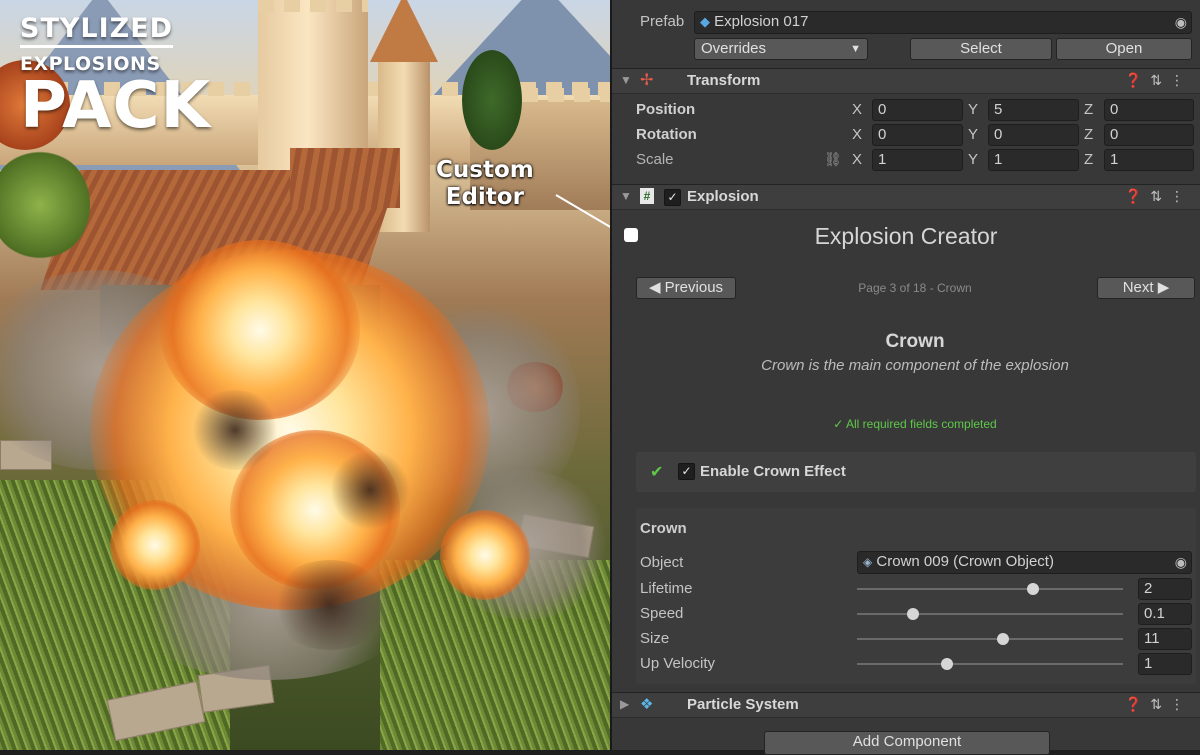 Image resolution: width=1200 pixels, height=755 pixels. Describe the element at coordinates (663, 528) in the screenshot. I see `crown-group-title: Crown` at that location.